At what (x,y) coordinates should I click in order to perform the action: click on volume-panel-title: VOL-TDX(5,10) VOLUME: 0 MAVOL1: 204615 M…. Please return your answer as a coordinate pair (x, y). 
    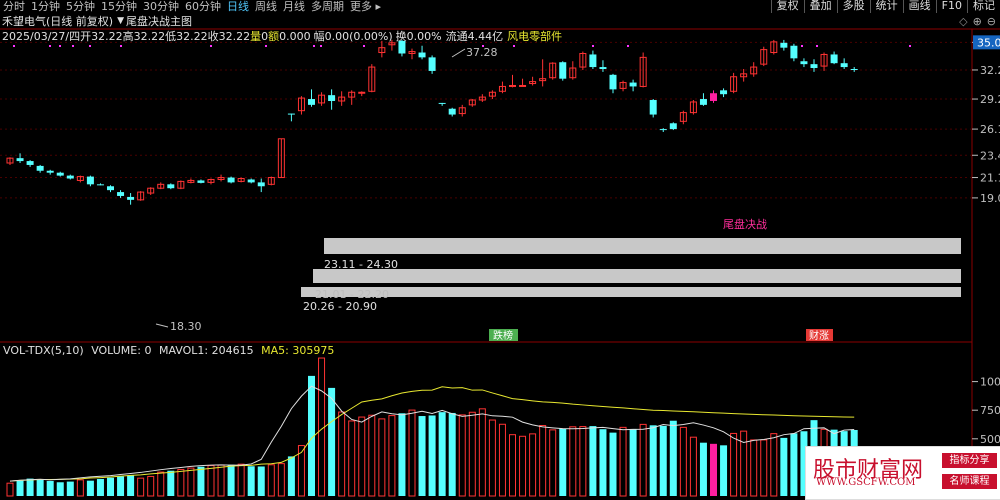
    Looking at the image, I should click on (168, 350).